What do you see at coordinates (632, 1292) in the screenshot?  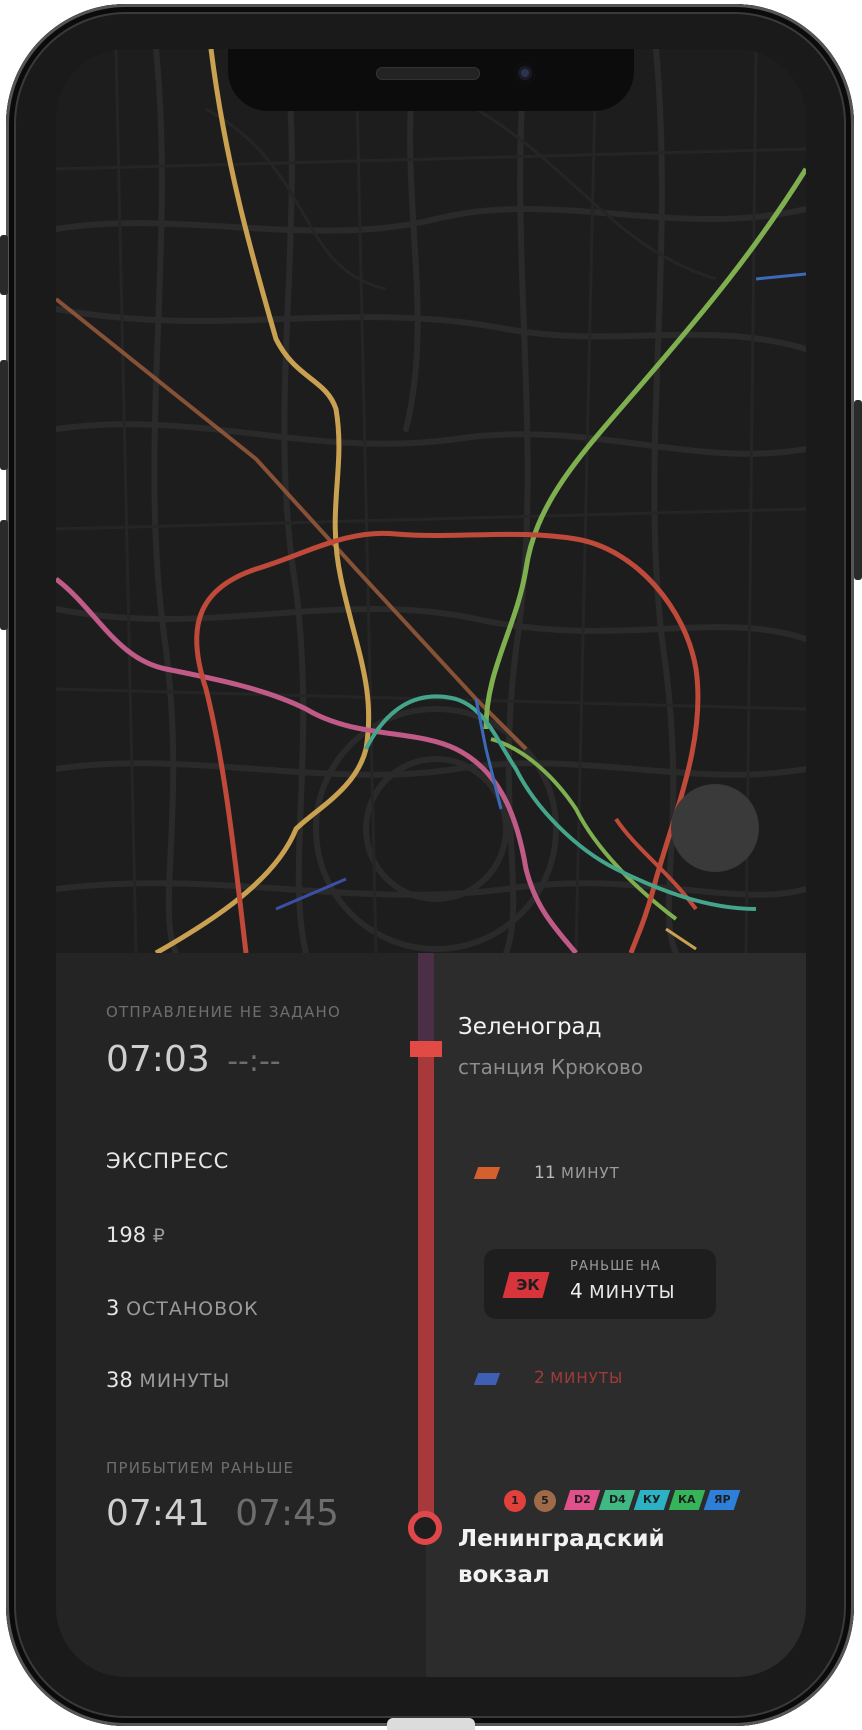 I see `express-time-unit: МИНУТЫ` at bounding box center [632, 1292].